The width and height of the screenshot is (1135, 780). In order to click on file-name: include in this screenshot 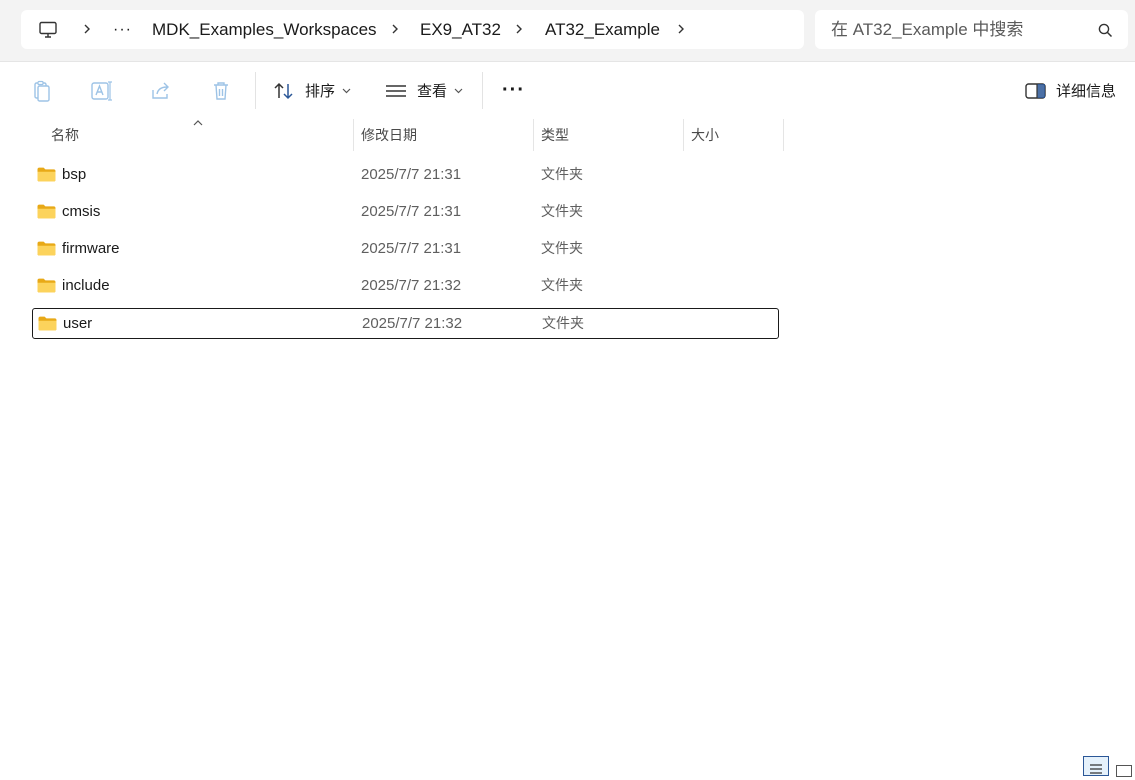, I will do `click(86, 285)`.